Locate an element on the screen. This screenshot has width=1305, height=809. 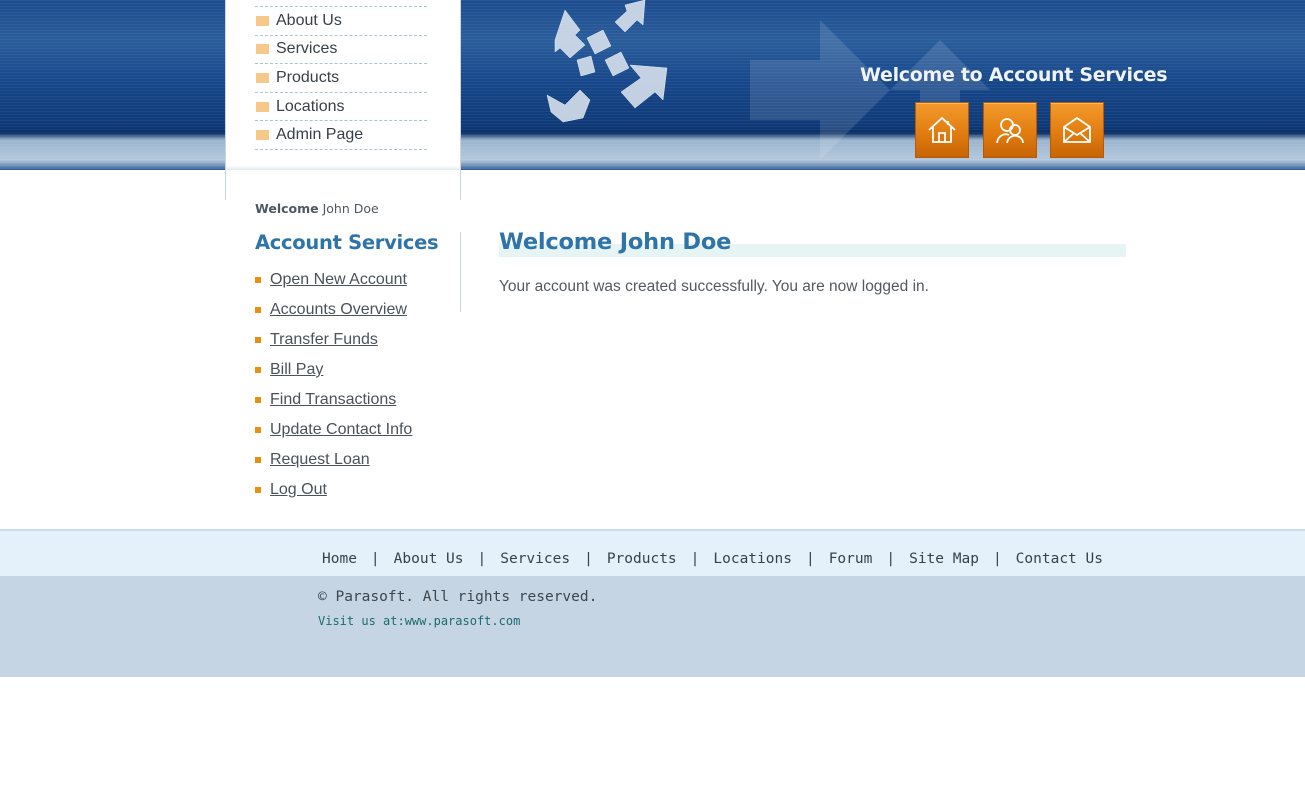
account-menu-item: Transfer Funds is located at coordinates (333, 340).